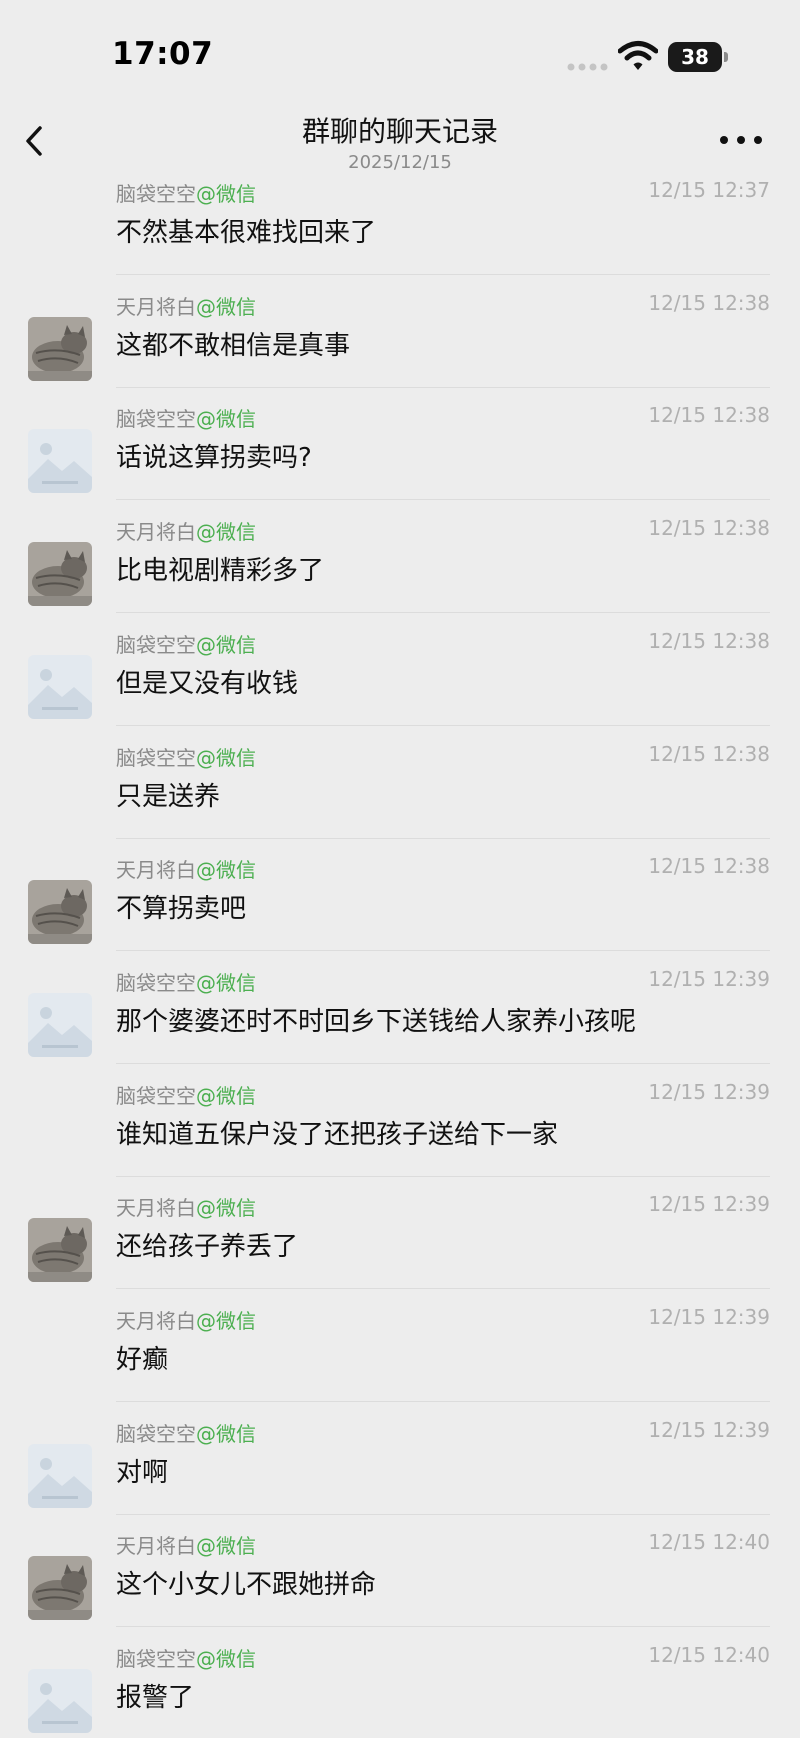 This screenshot has width=800, height=1738. What do you see at coordinates (709, 190) in the screenshot?
I see `message-timestamp: 12/15 12:37` at bounding box center [709, 190].